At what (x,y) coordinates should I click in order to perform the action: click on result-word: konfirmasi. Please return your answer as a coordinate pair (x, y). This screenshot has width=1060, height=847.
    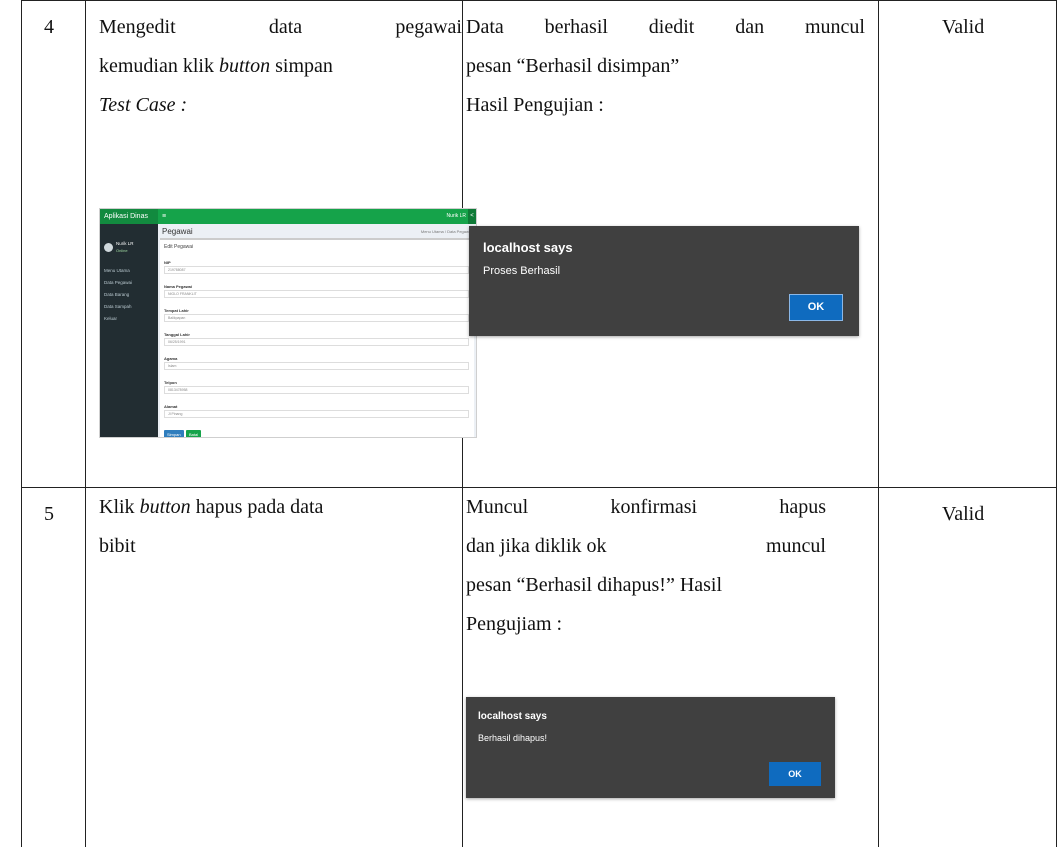
    Looking at the image, I should click on (654, 507).